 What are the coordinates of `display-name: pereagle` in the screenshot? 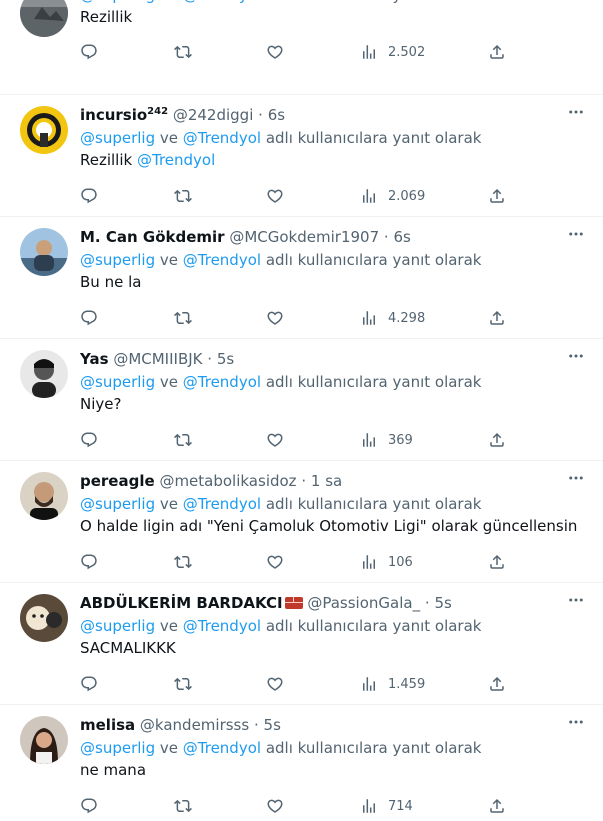 It's located at (117, 481).